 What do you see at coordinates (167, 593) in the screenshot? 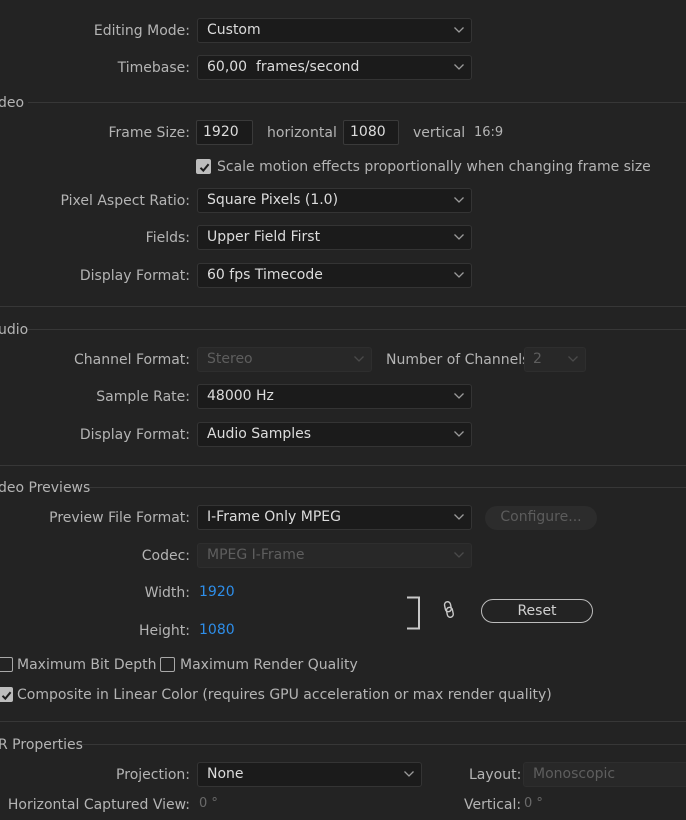
I see `preview-width-label: Width:` at bounding box center [167, 593].